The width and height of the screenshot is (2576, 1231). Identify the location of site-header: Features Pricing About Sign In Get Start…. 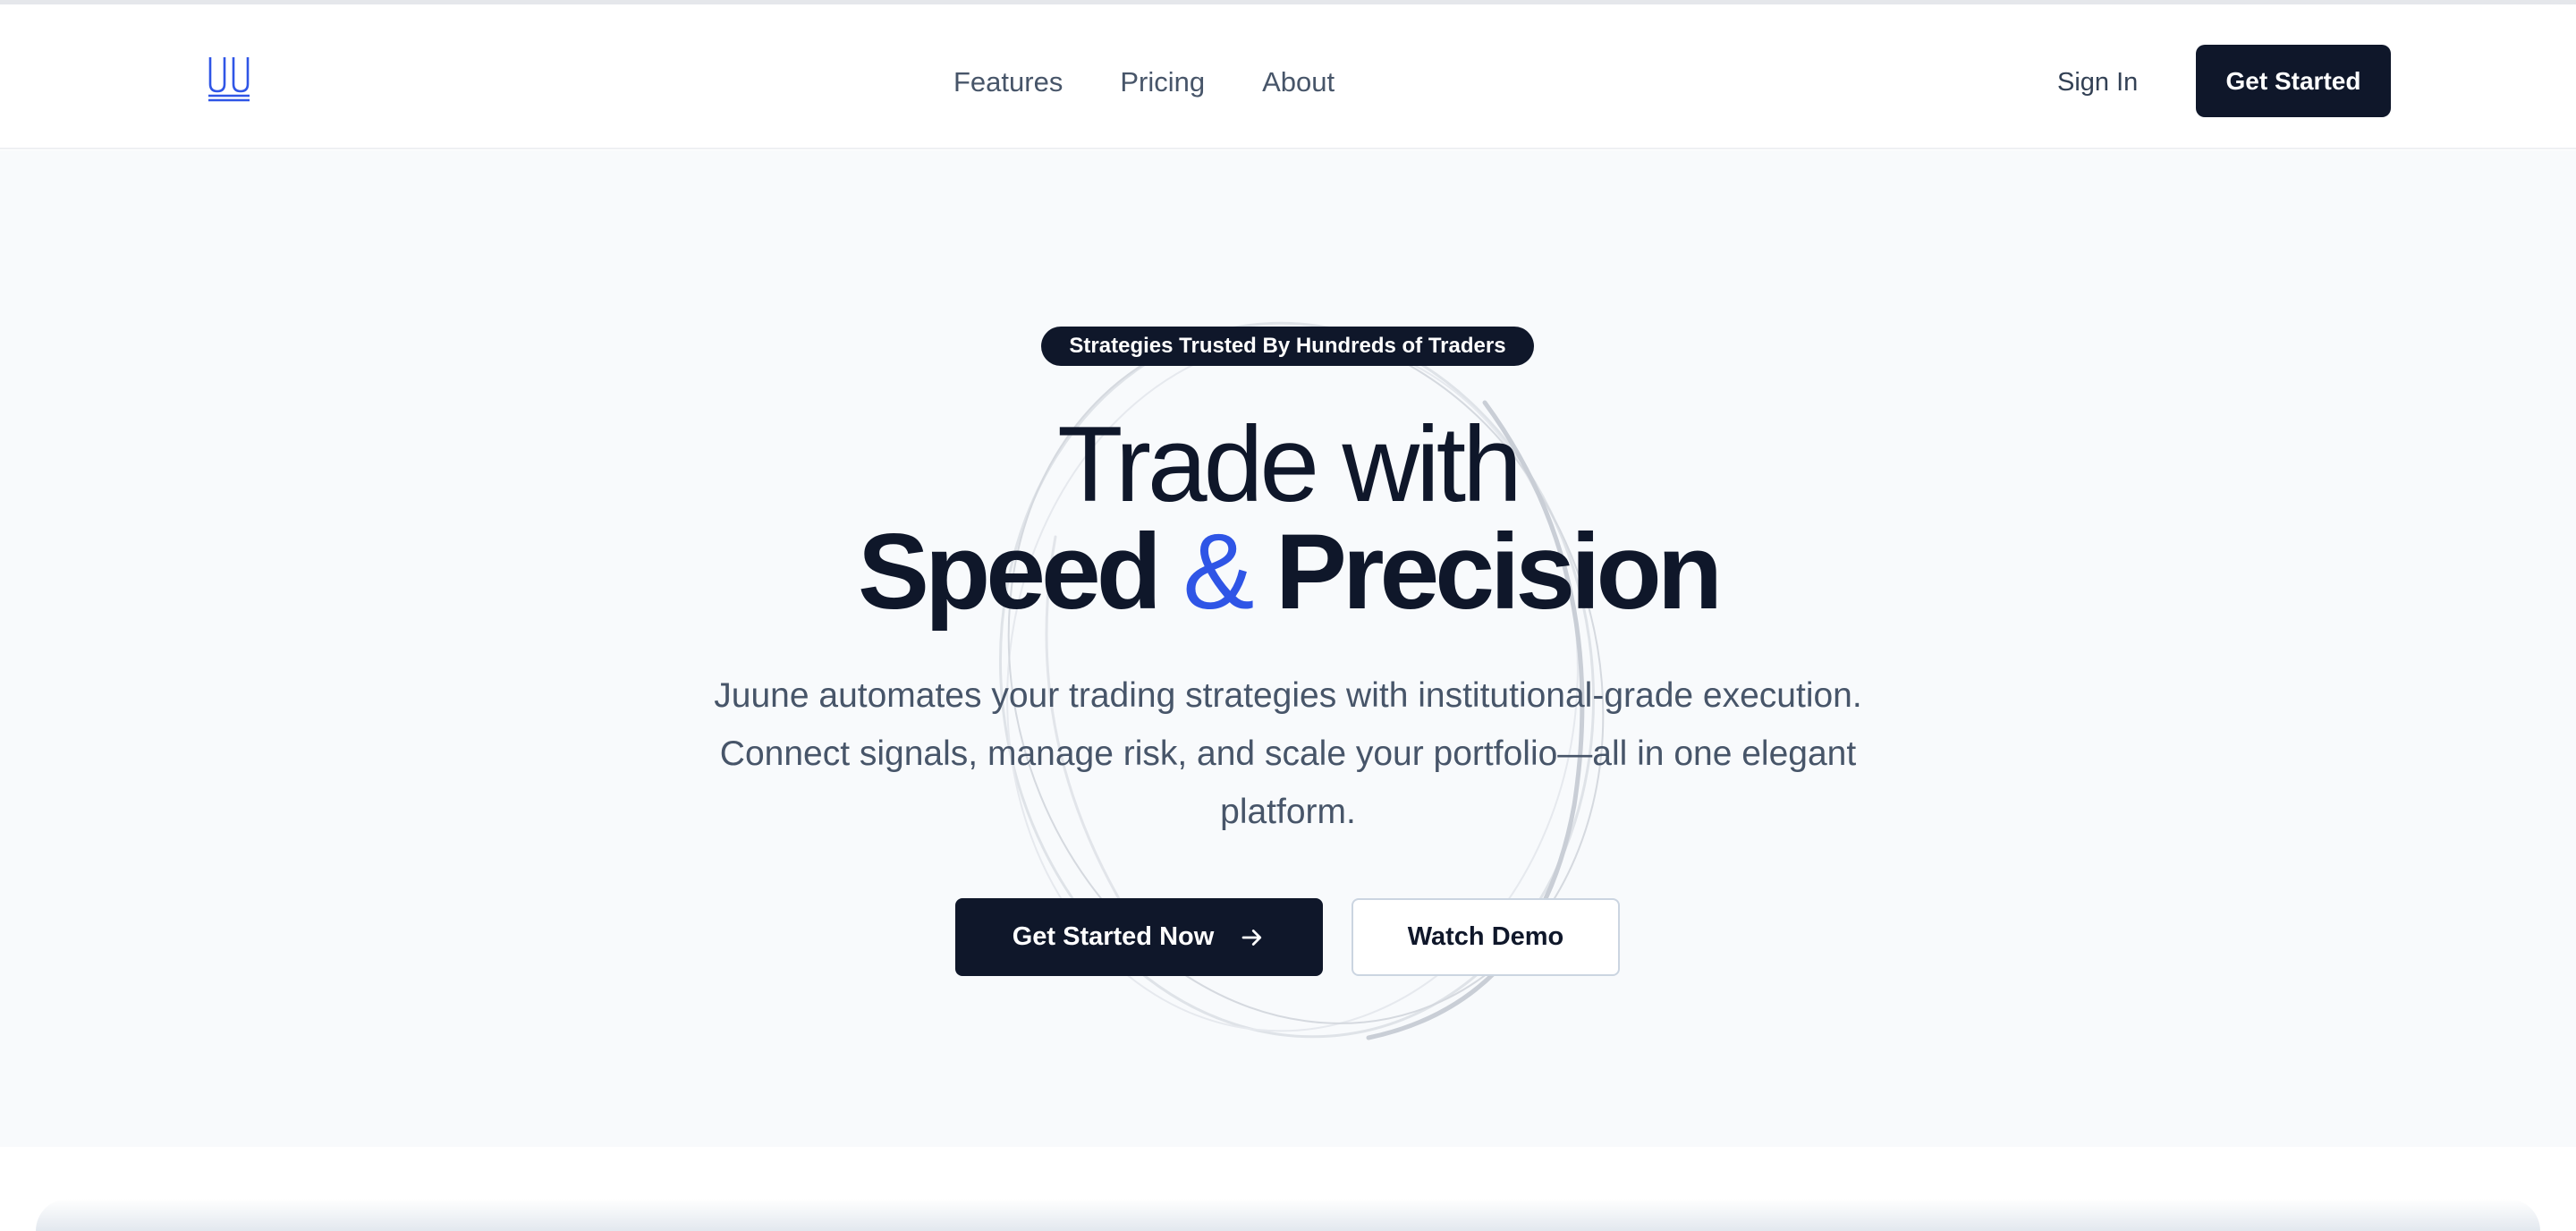
(1288, 76).